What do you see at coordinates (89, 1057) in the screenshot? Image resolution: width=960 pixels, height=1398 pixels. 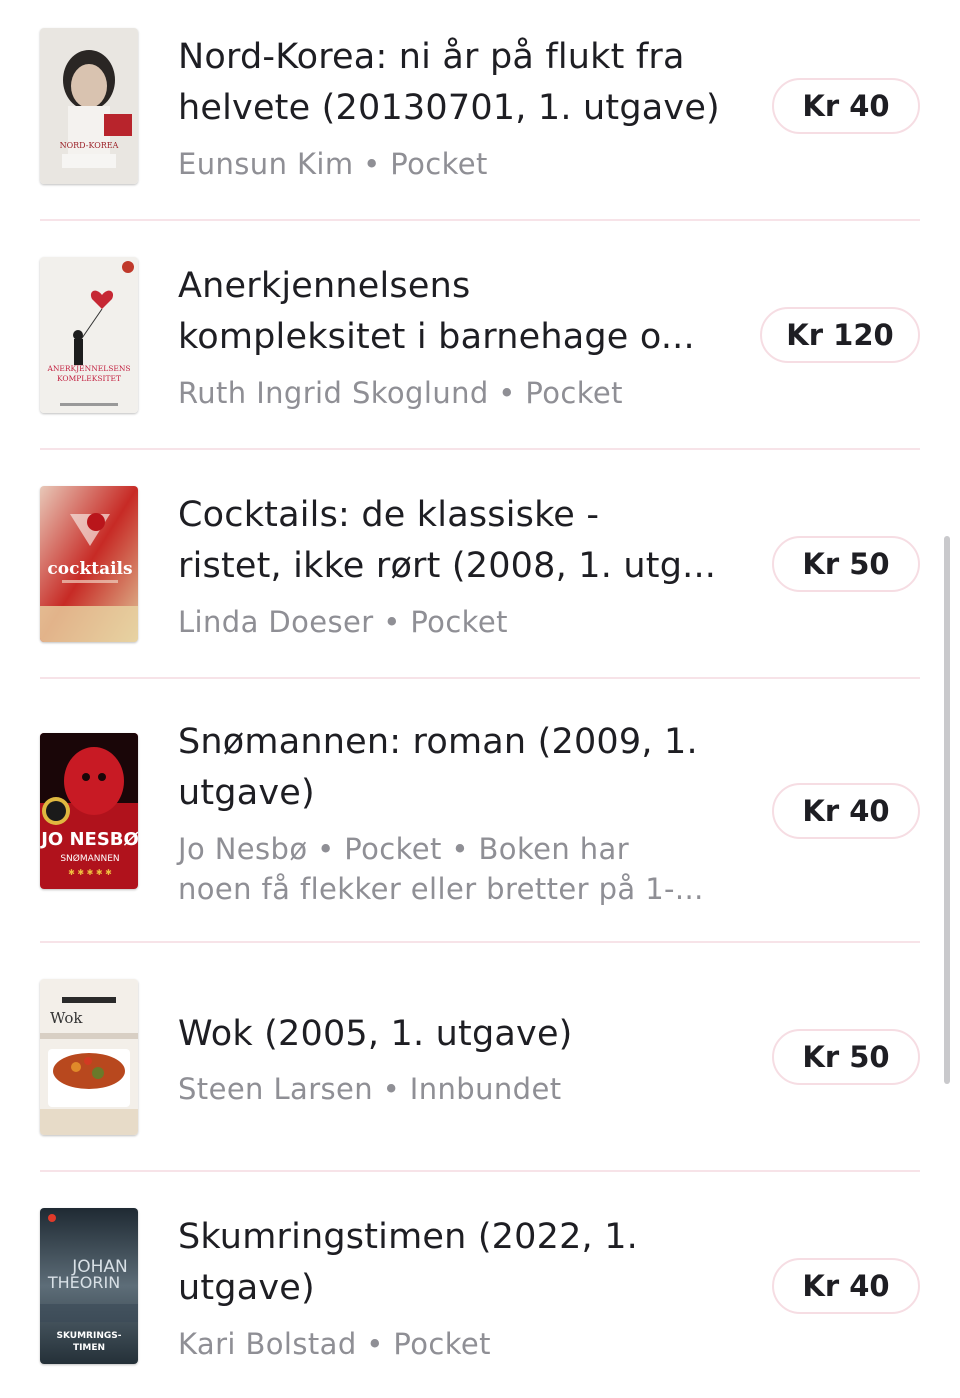 I see `book-cover-image: Wok` at bounding box center [89, 1057].